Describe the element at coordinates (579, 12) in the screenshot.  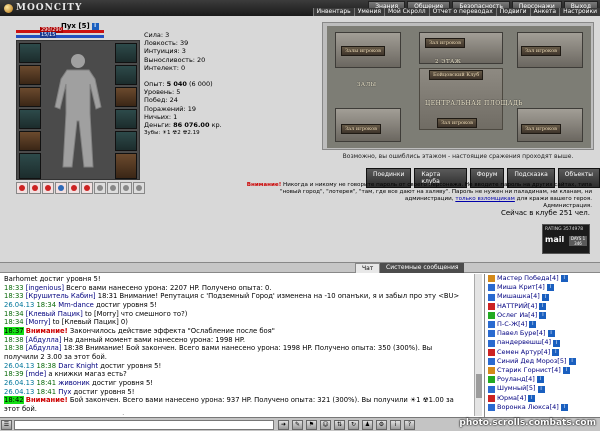
I see `subnav-settings: Настройки` at that location.